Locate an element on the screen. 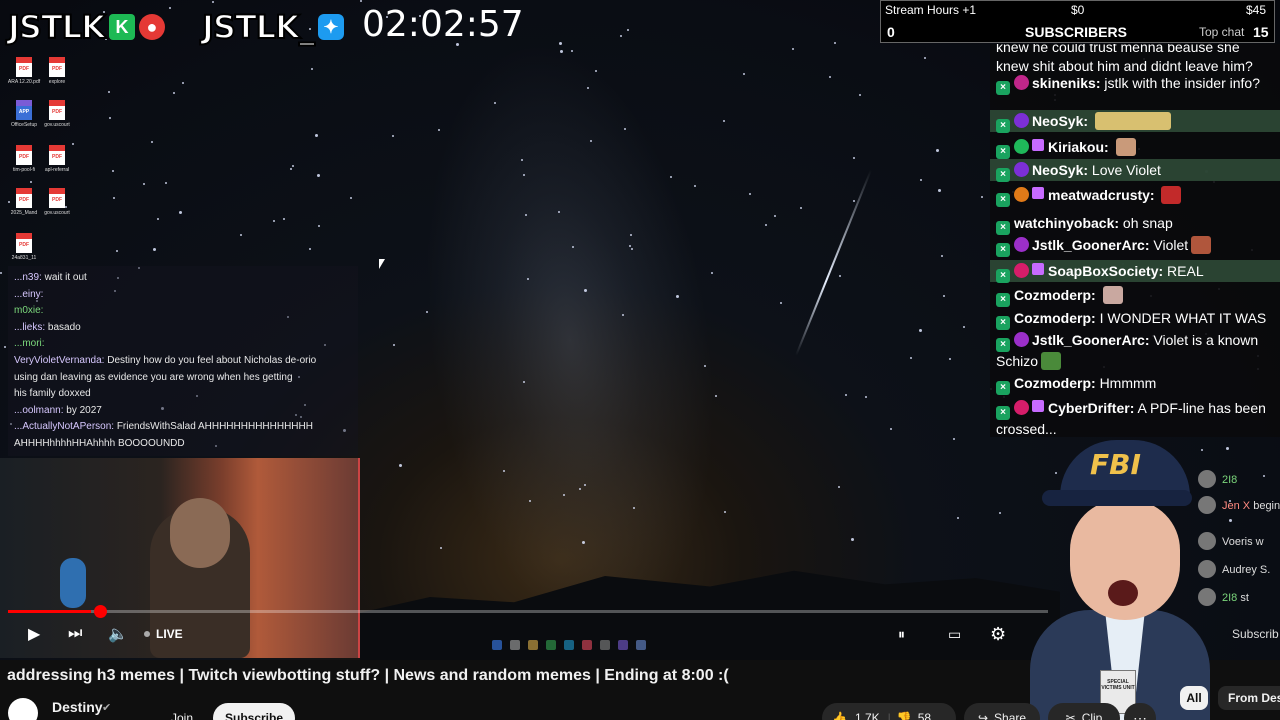  live-indicator: LIVE is located at coordinates (163, 634).